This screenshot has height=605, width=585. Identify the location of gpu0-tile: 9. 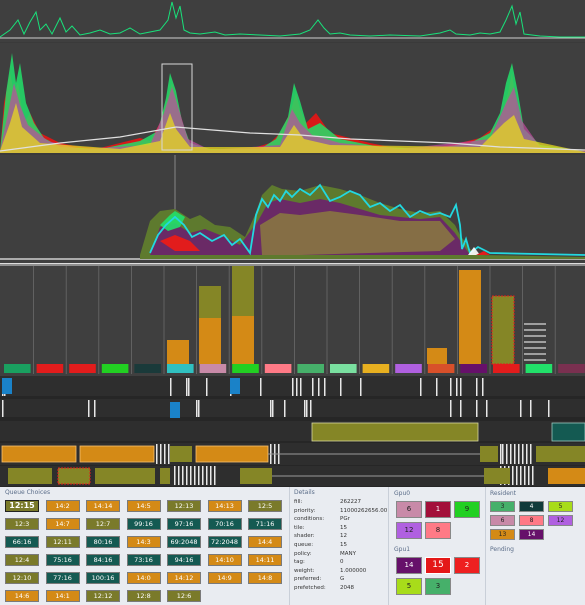
(467, 509).